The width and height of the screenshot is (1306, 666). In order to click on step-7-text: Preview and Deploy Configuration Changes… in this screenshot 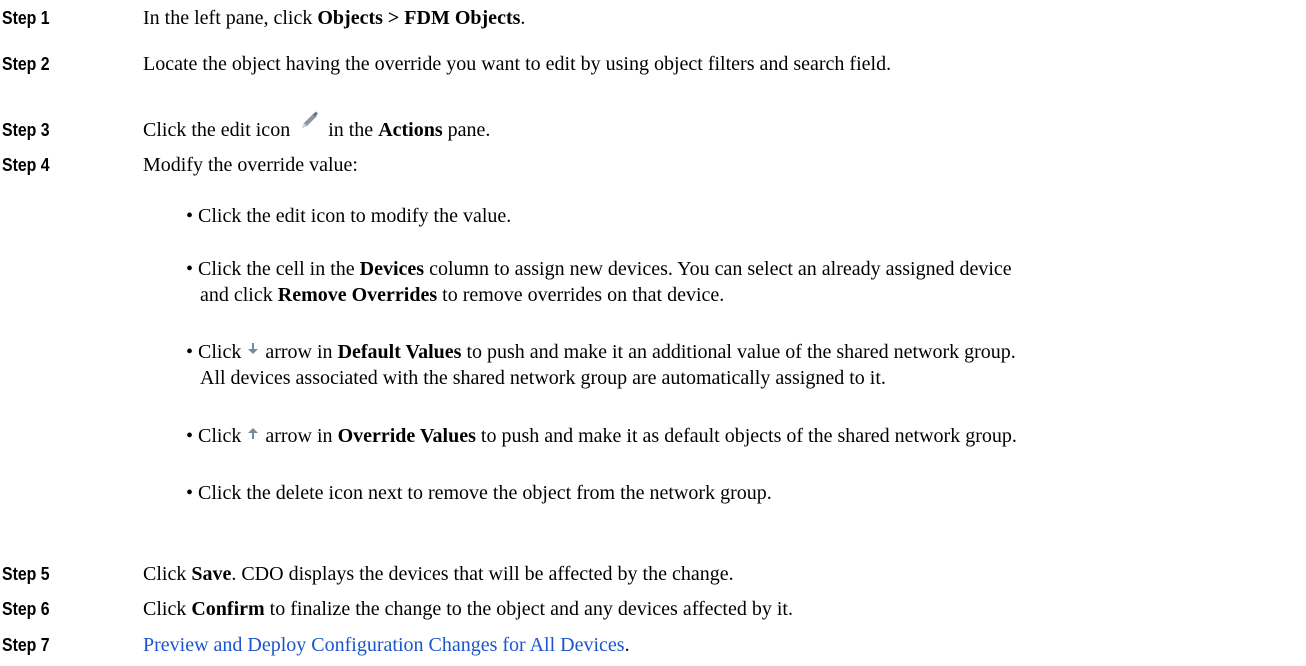, I will do `click(386, 645)`.